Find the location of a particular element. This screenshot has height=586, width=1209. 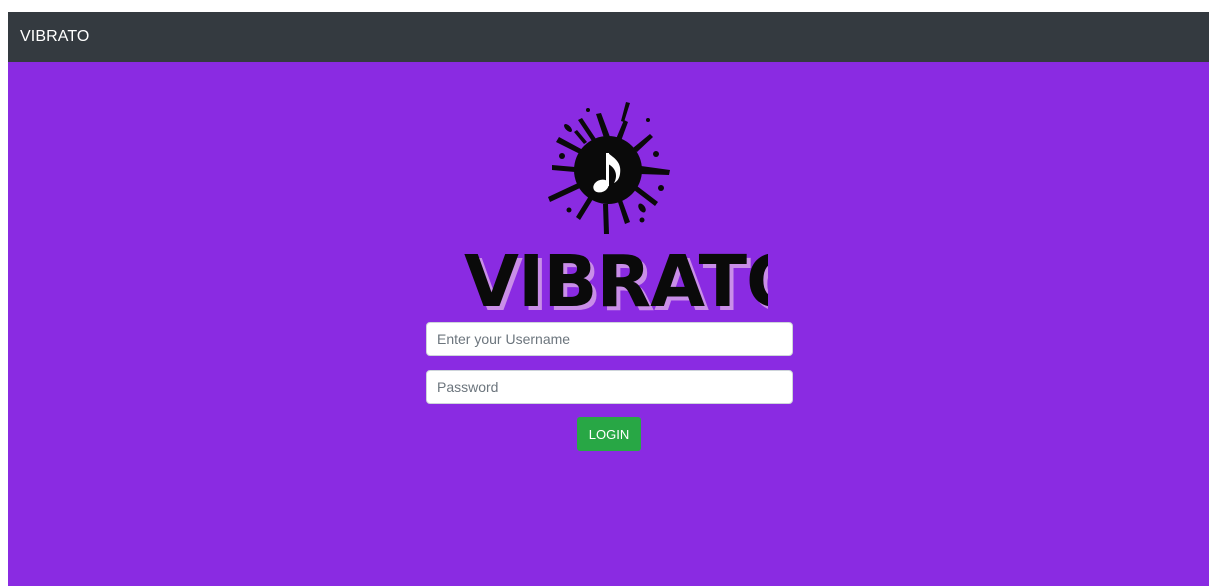

username-input is located at coordinates (609, 339).